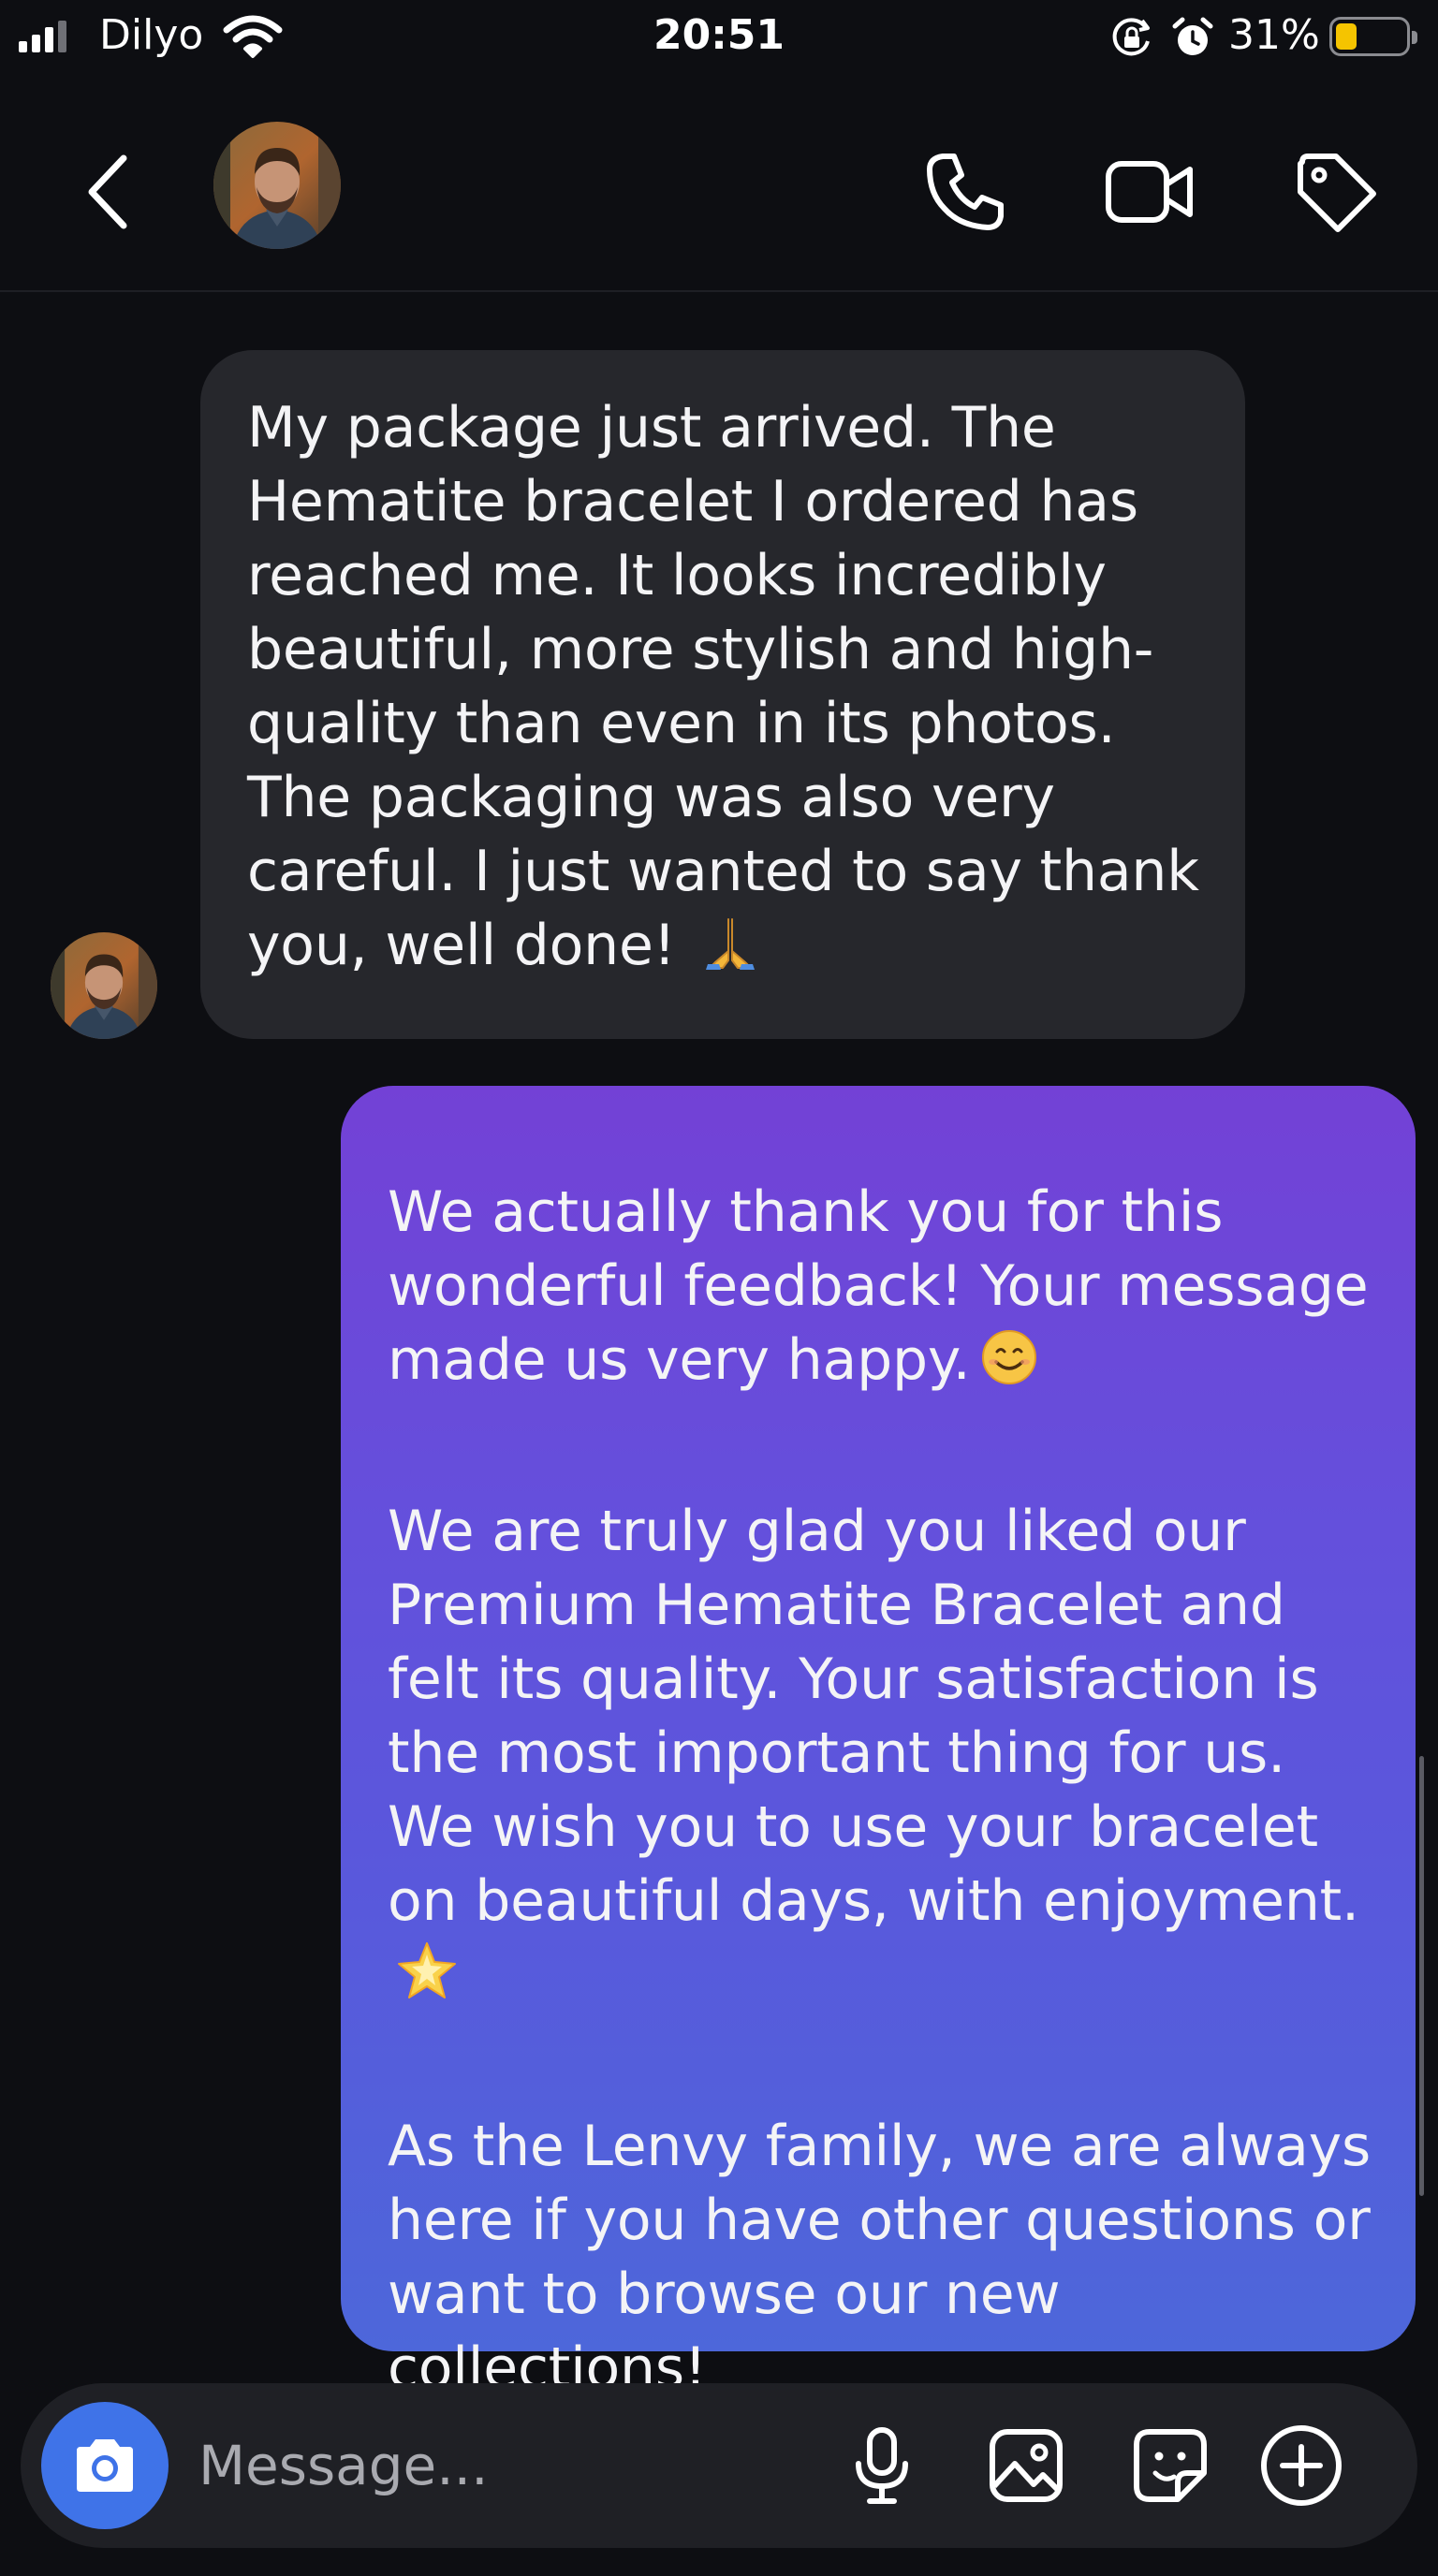 Image resolution: width=1438 pixels, height=2576 pixels. I want to click on video-call-button, so click(1150, 191).